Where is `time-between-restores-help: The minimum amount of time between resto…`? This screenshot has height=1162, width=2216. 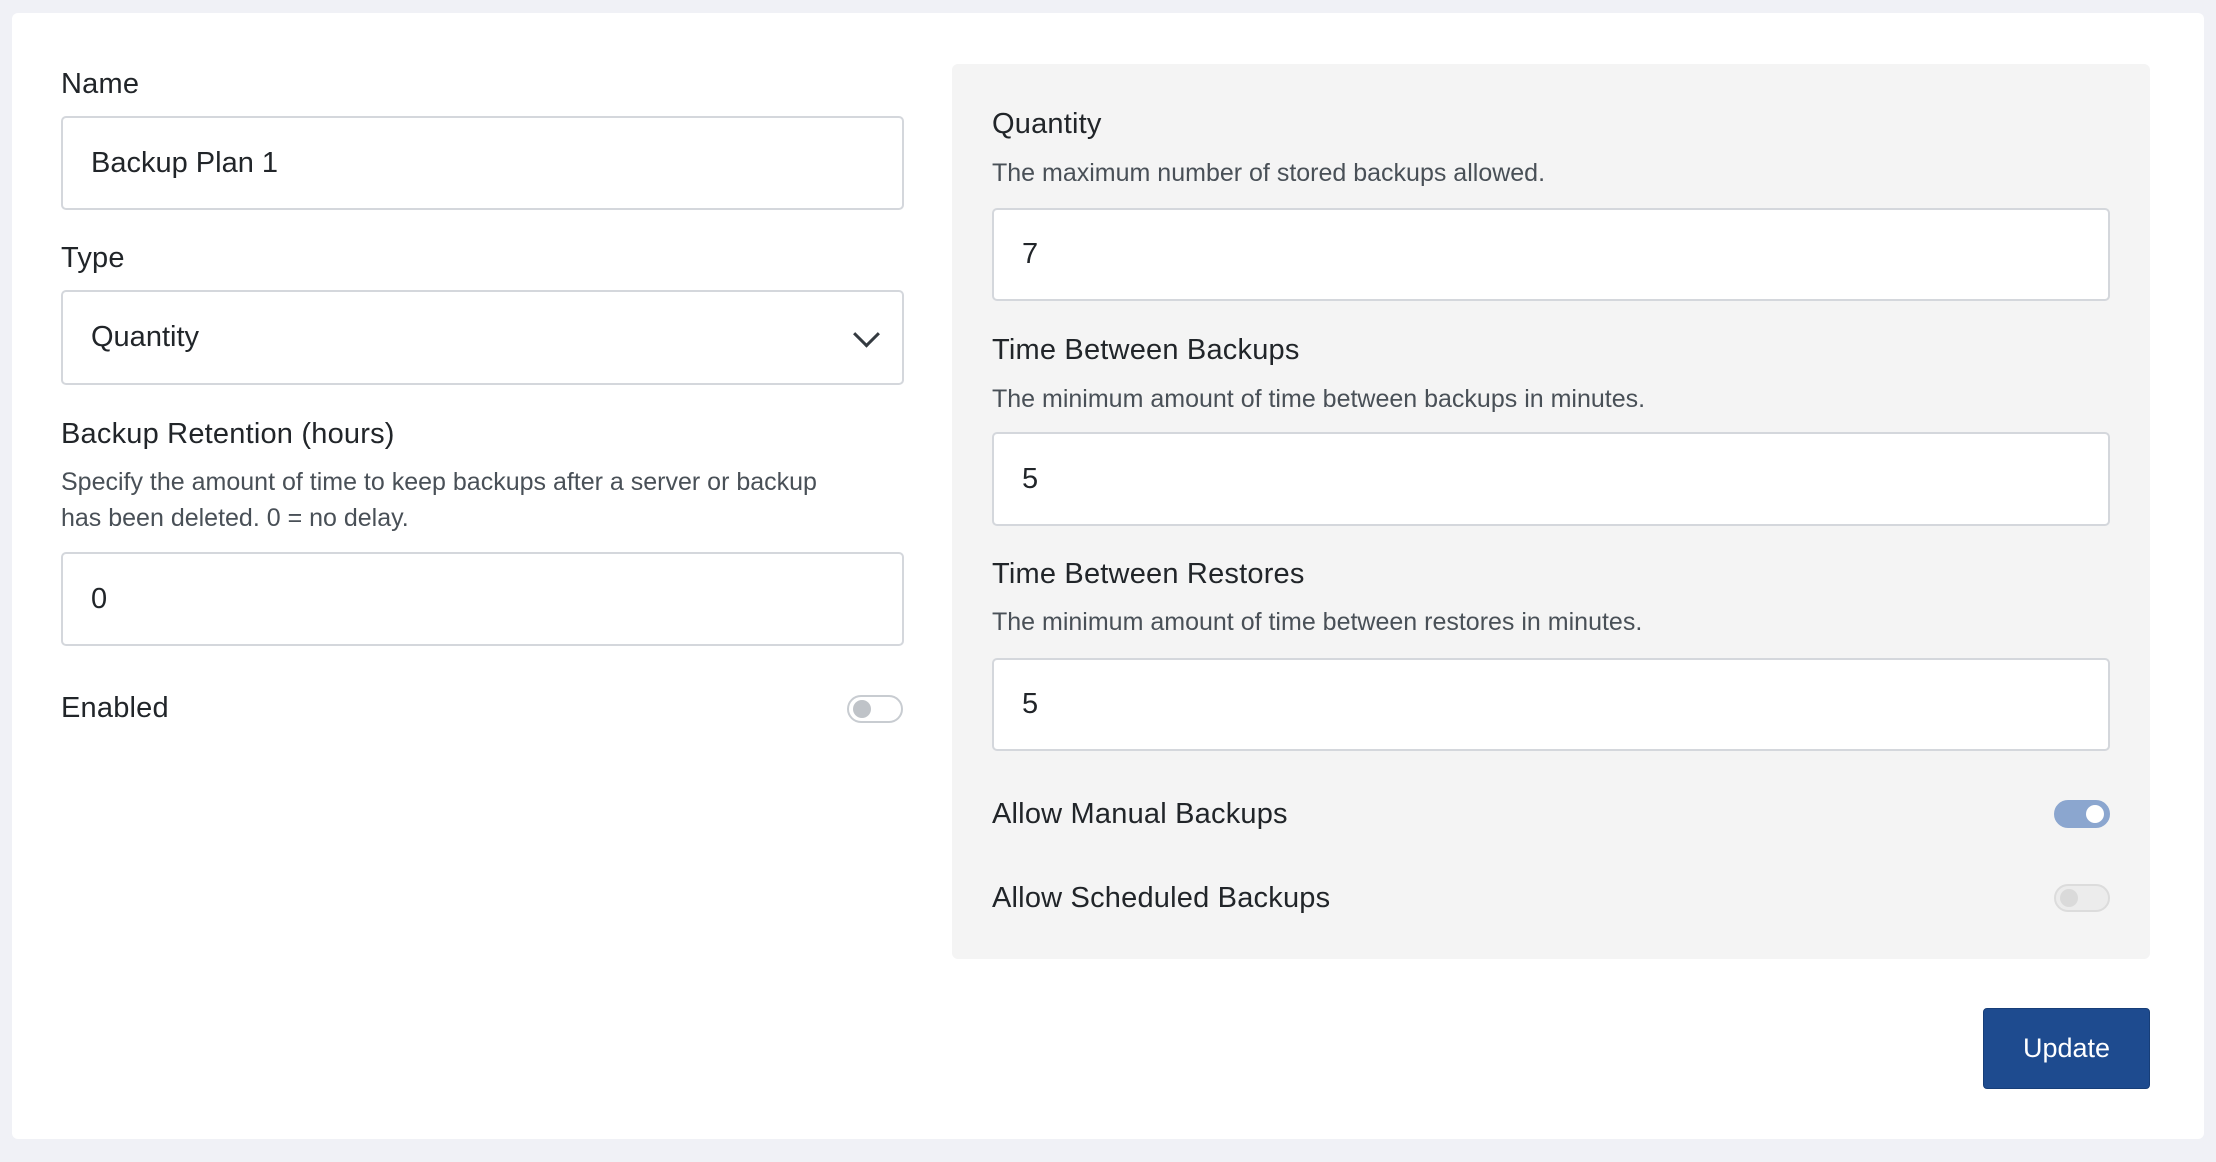
time-between-restores-help: The minimum amount of time between resto… is located at coordinates (1317, 622).